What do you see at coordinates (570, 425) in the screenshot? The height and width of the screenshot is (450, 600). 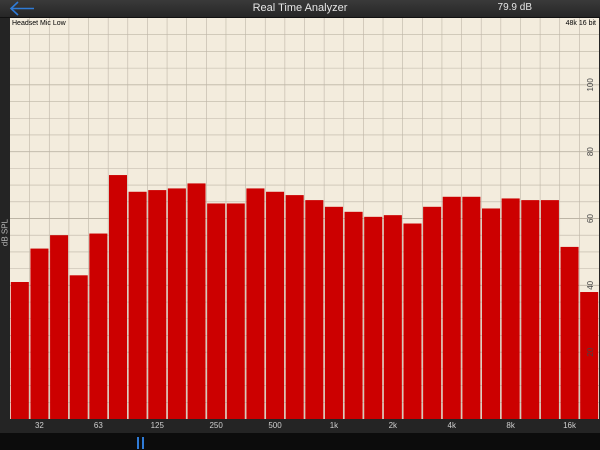 I see `x-tick-label: 16k` at bounding box center [570, 425].